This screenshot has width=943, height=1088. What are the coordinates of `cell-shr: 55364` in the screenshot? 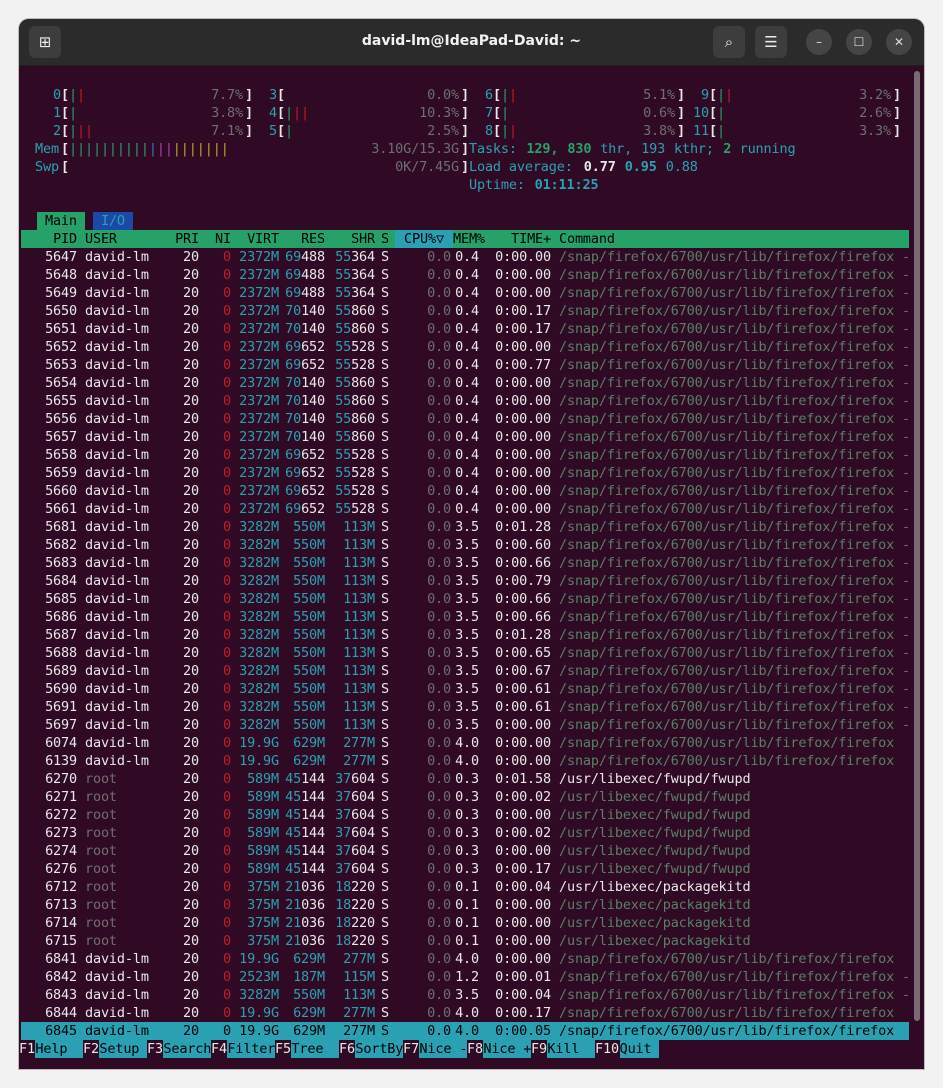 It's located at (355, 275).